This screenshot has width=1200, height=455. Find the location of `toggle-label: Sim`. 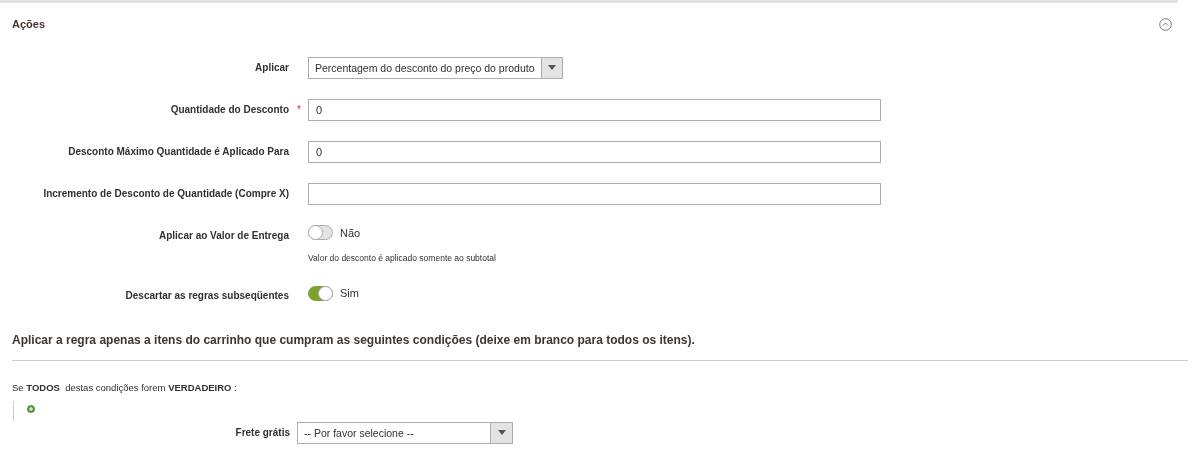

toggle-label: Sim is located at coordinates (349, 293).